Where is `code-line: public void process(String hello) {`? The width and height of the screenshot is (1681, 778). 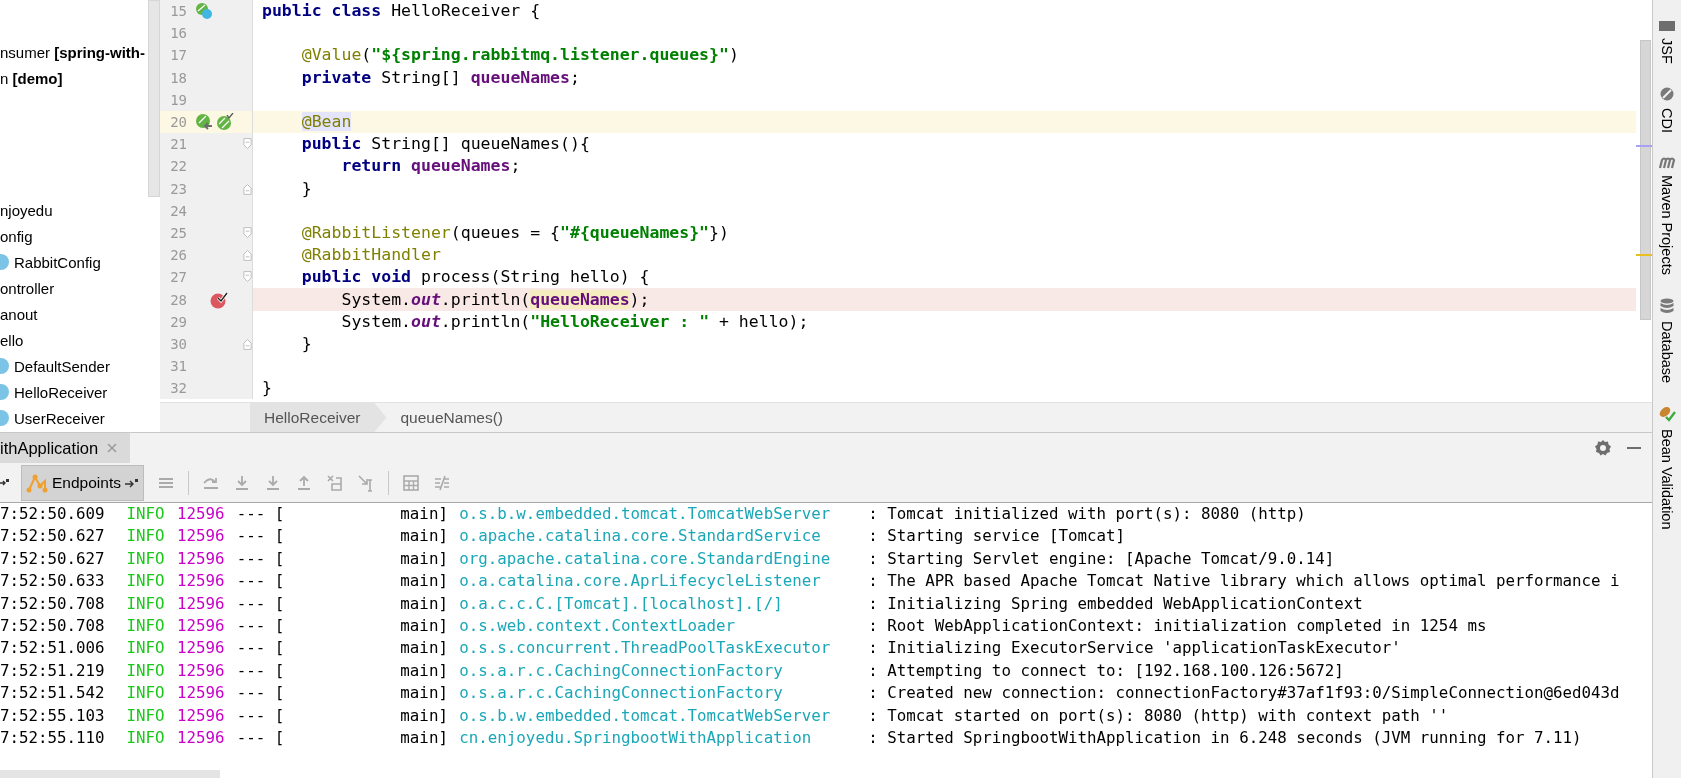
code-line: public void process(String hello) { is located at coordinates (475, 277).